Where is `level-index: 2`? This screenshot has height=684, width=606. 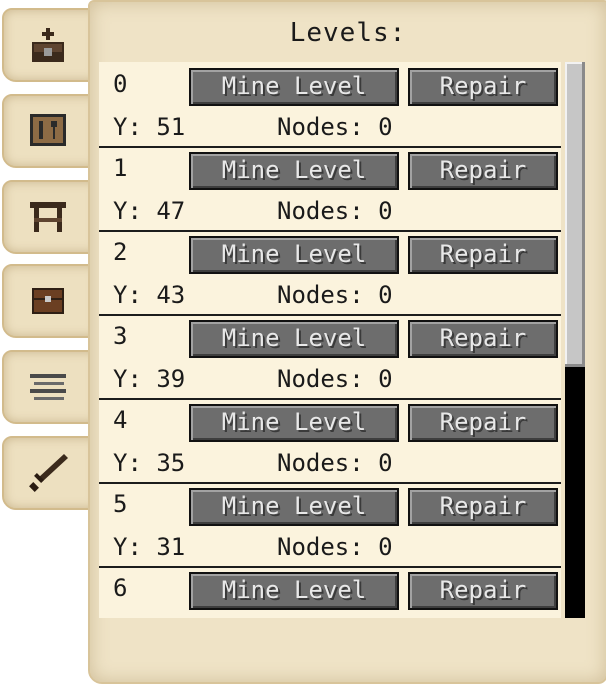 level-index: 2 is located at coordinates (120, 252).